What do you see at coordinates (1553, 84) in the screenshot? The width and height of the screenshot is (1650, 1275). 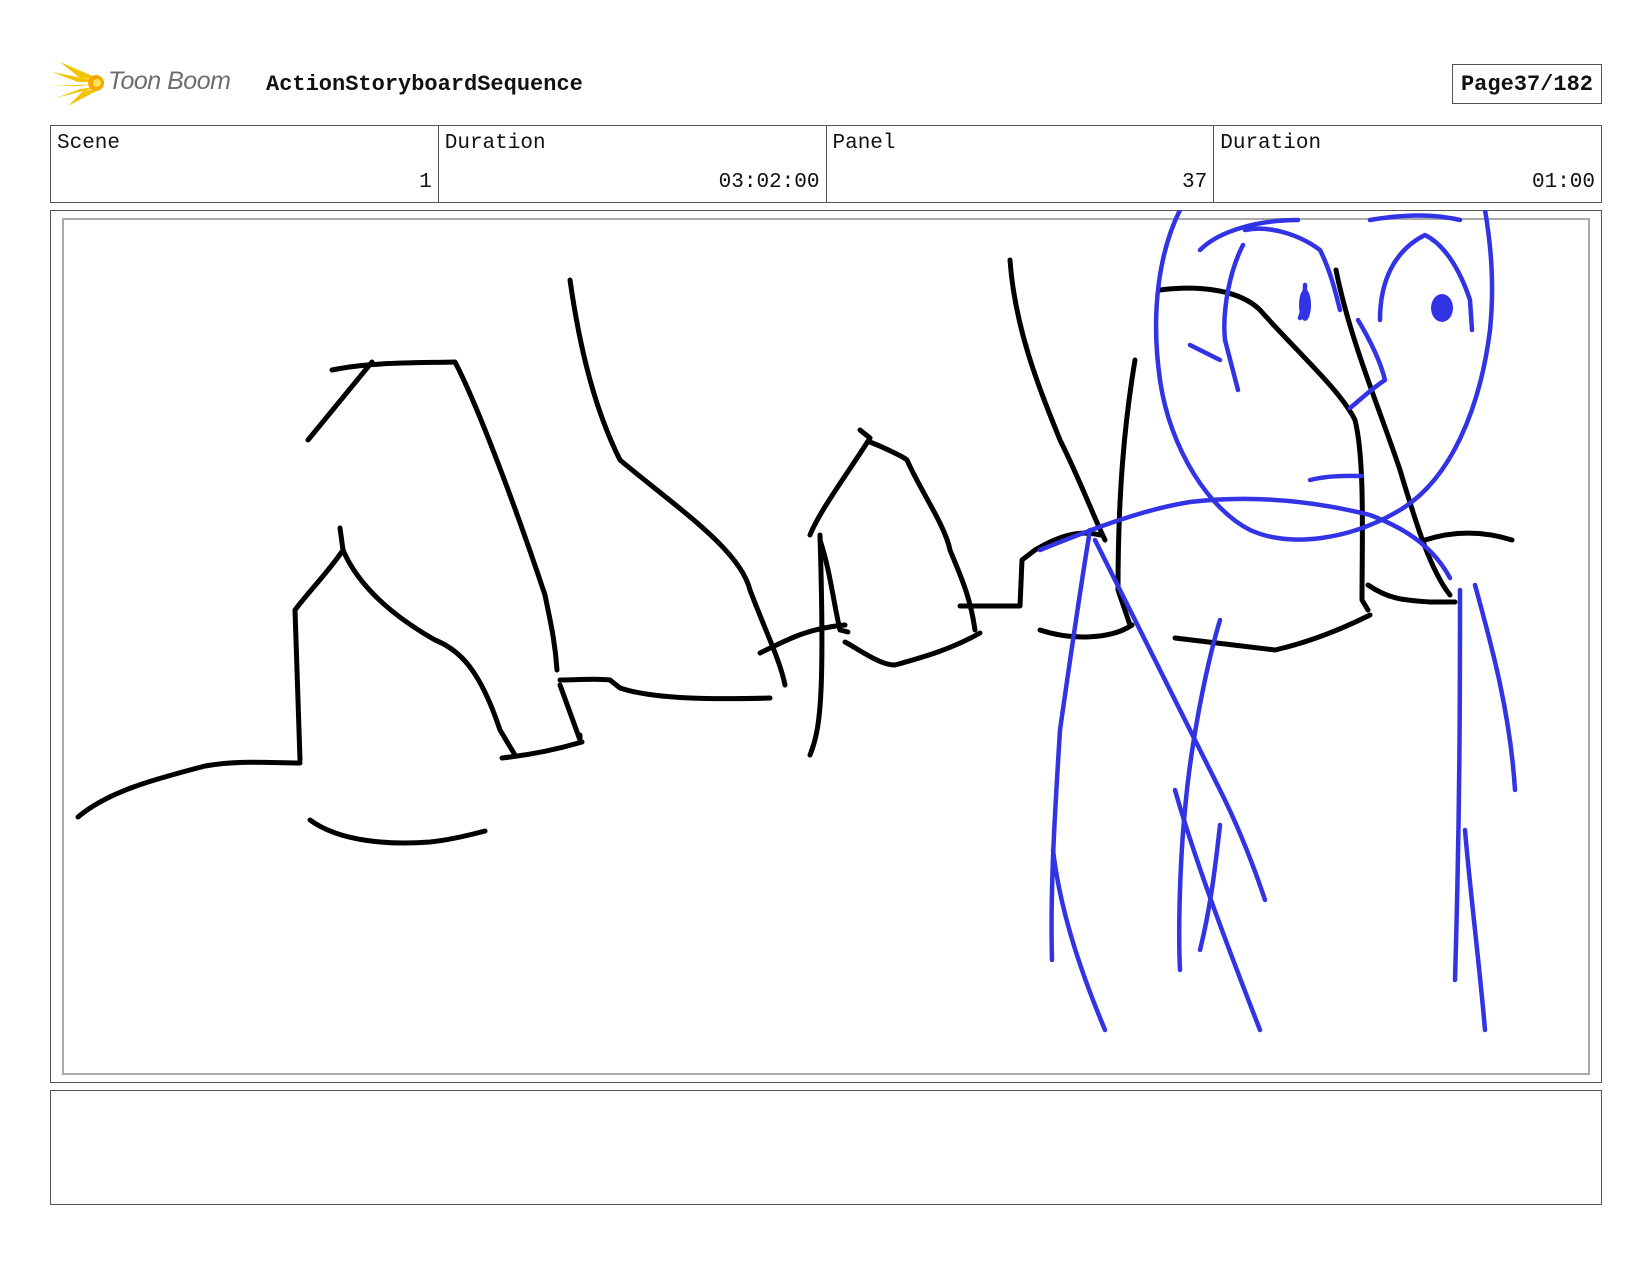 I see `page-number: 37/182` at bounding box center [1553, 84].